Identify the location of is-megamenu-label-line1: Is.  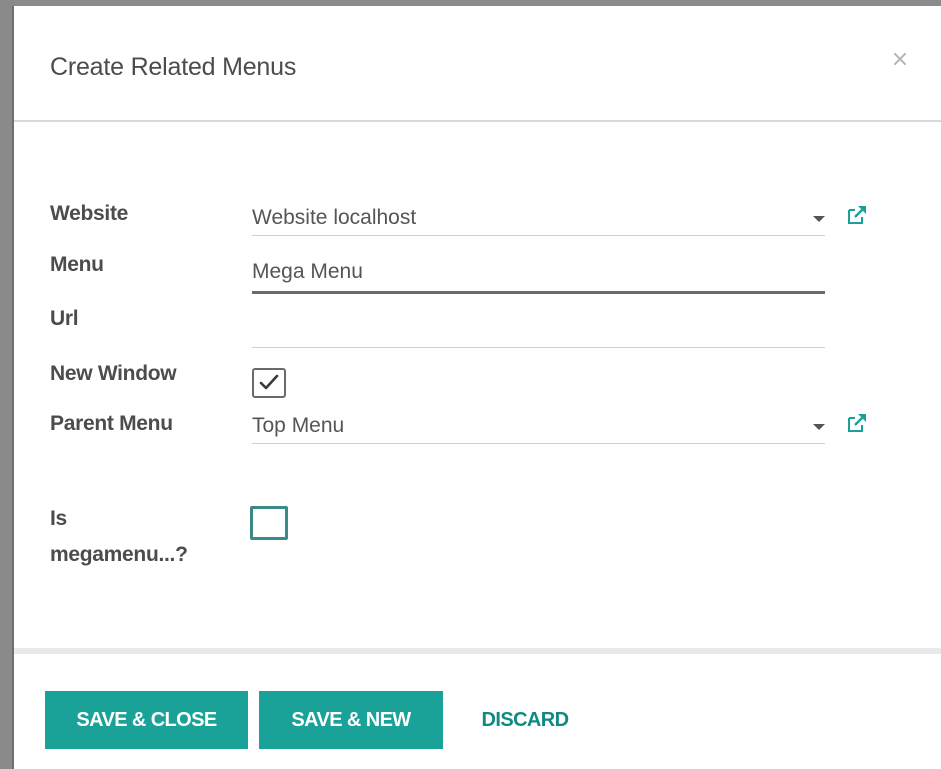
(58, 518).